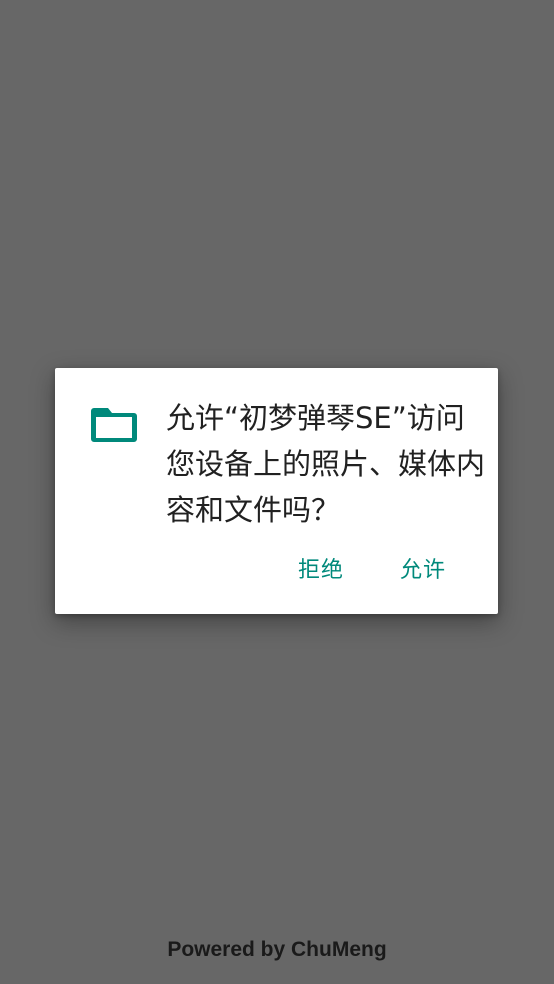  What do you see at coordinates (326, 464) in the screenshot?
I see `permission-message: 允许“初梦弹琴SE”访问您设备上的照片、媒体内容和文件吗？` at bounding box center [326, 464].